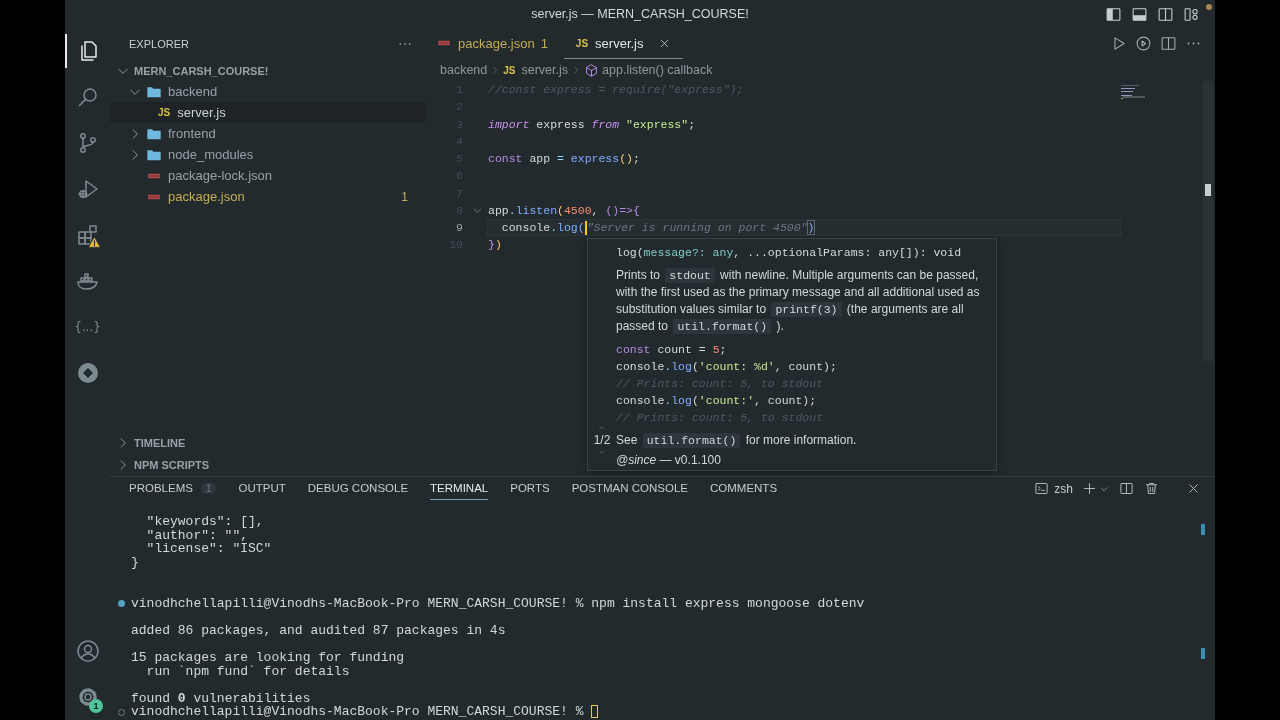 This screenshot has height=720, width=1280. What do you see at coordinates (629, 488) in the screenshot?
I see `panel-tab: POSTMAN CONSOLE` at bounding box center [629, 488].